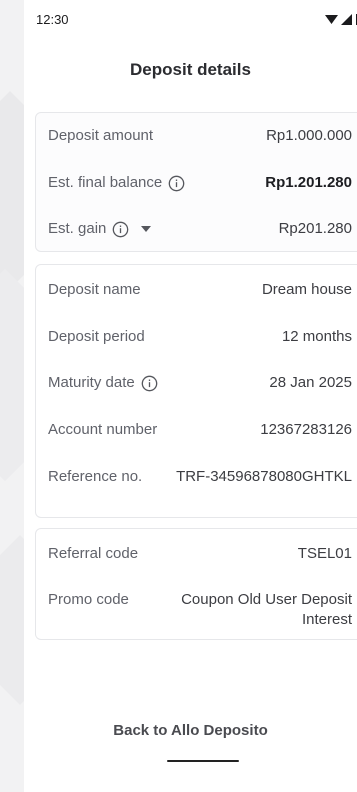  Describe the element at coordinates (306, 289) in the screenshot. I see `deposit-name-value: Dream house` at that location.